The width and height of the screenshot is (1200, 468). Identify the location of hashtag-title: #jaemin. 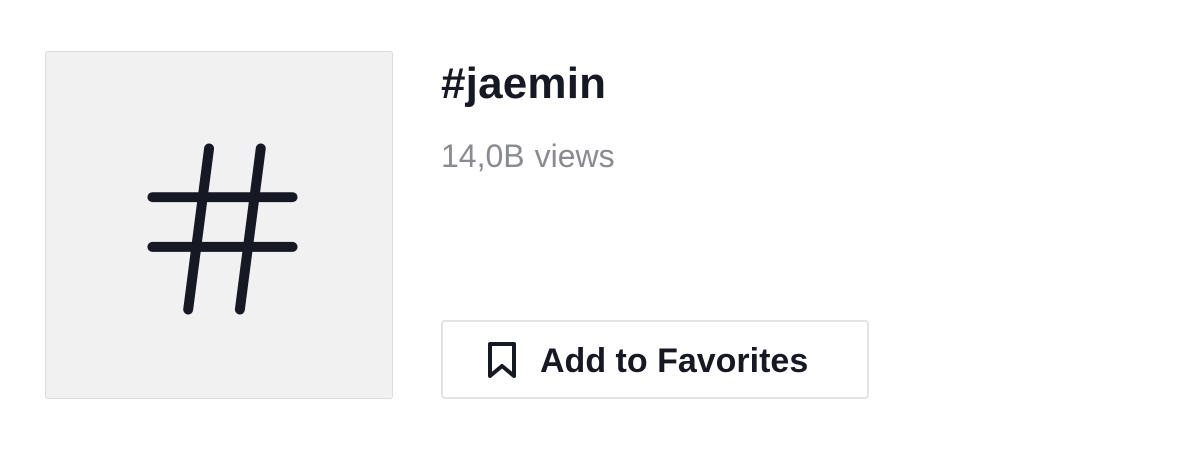
(524, 83).